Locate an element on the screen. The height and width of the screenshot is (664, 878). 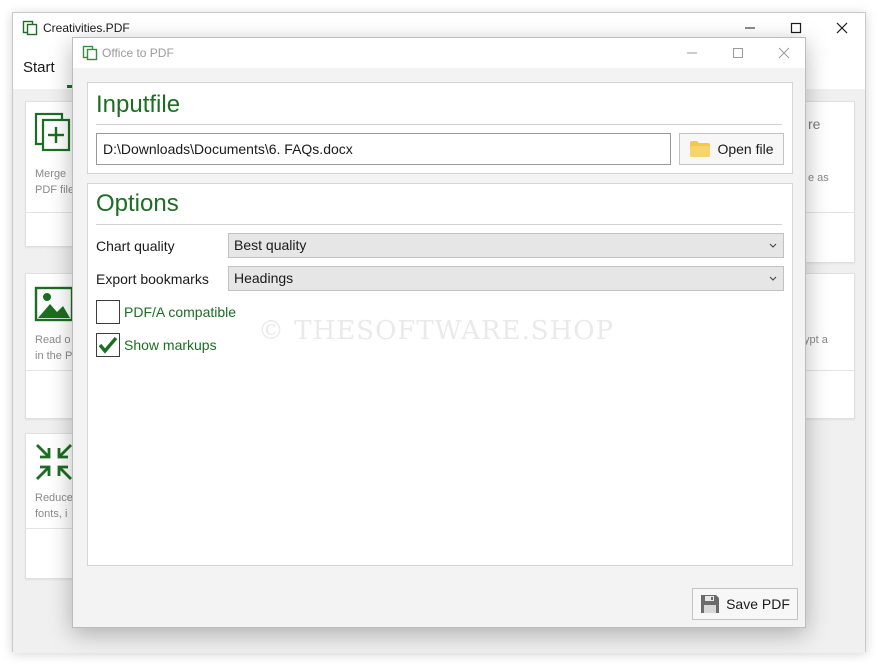
card-text-line: fonts, i is located at coordinates (51, 514).